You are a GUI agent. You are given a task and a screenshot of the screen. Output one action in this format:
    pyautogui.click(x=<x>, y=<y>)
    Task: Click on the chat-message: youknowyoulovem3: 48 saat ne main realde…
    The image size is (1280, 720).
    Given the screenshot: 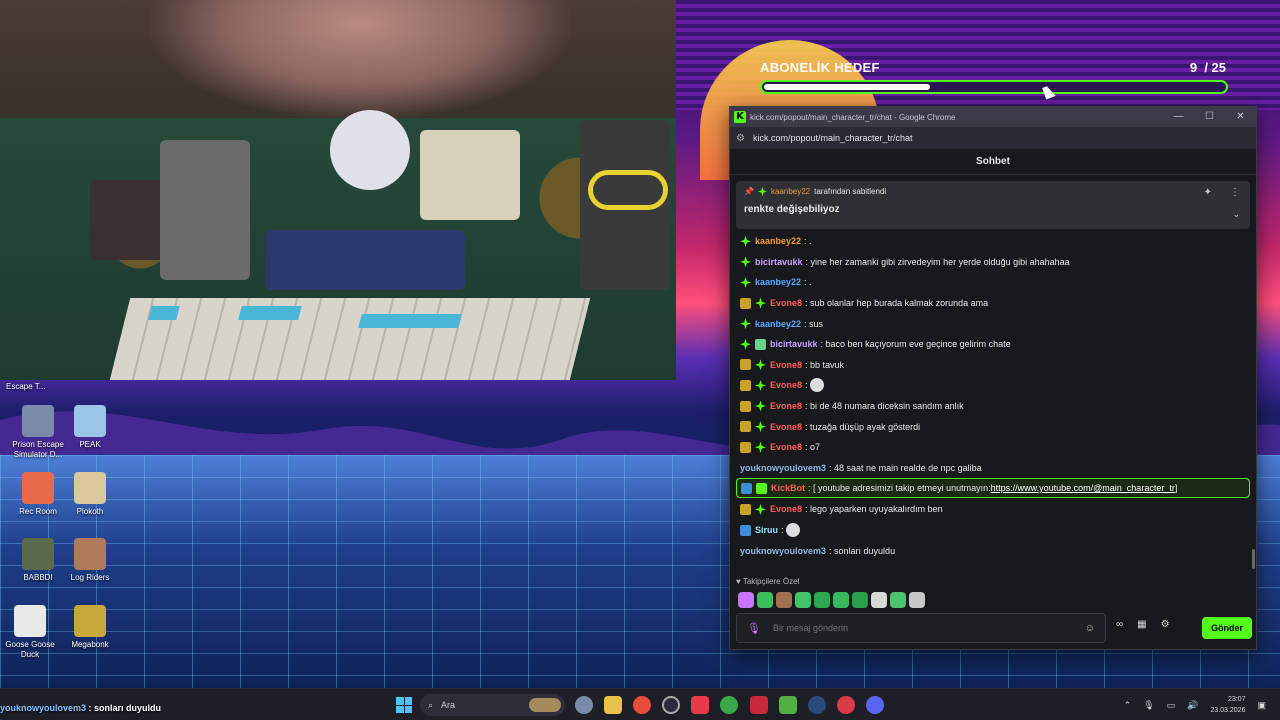 What is the action you would take?
    pyautogui.click(x=993, y=468)
    